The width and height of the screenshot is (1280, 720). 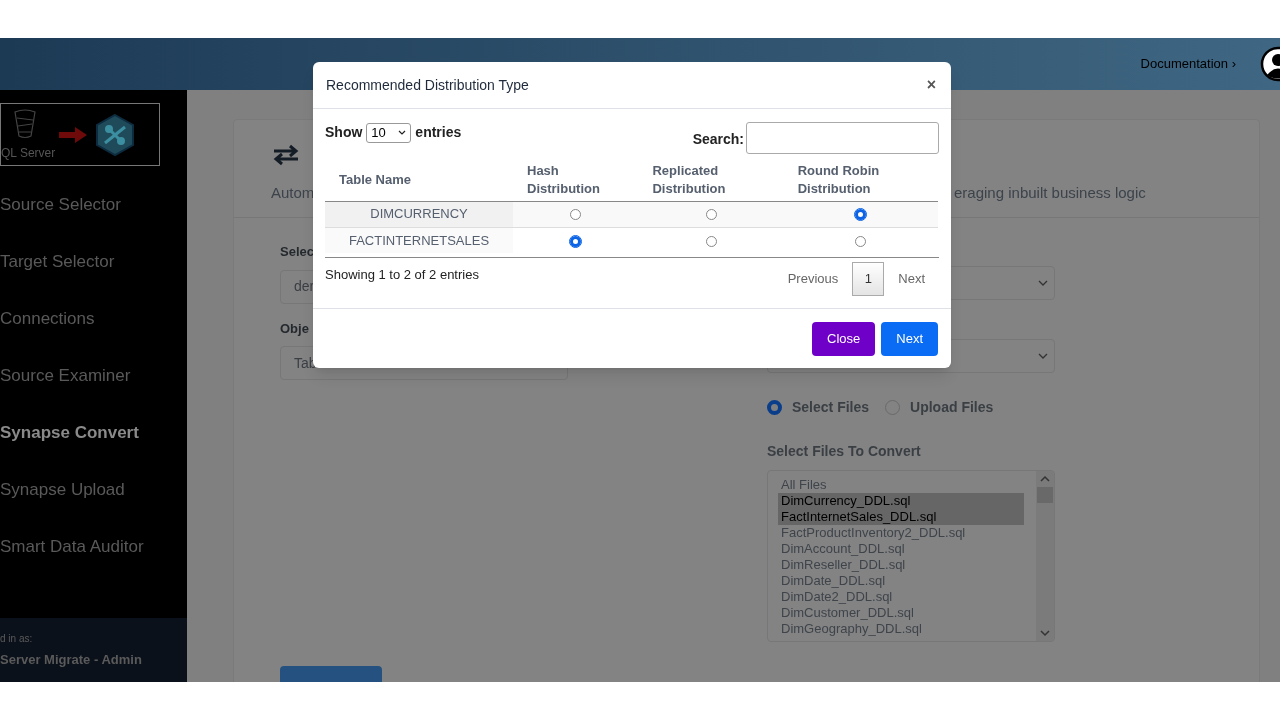 I want to click on radio-label: Select Files, so click(x=831, y=407).